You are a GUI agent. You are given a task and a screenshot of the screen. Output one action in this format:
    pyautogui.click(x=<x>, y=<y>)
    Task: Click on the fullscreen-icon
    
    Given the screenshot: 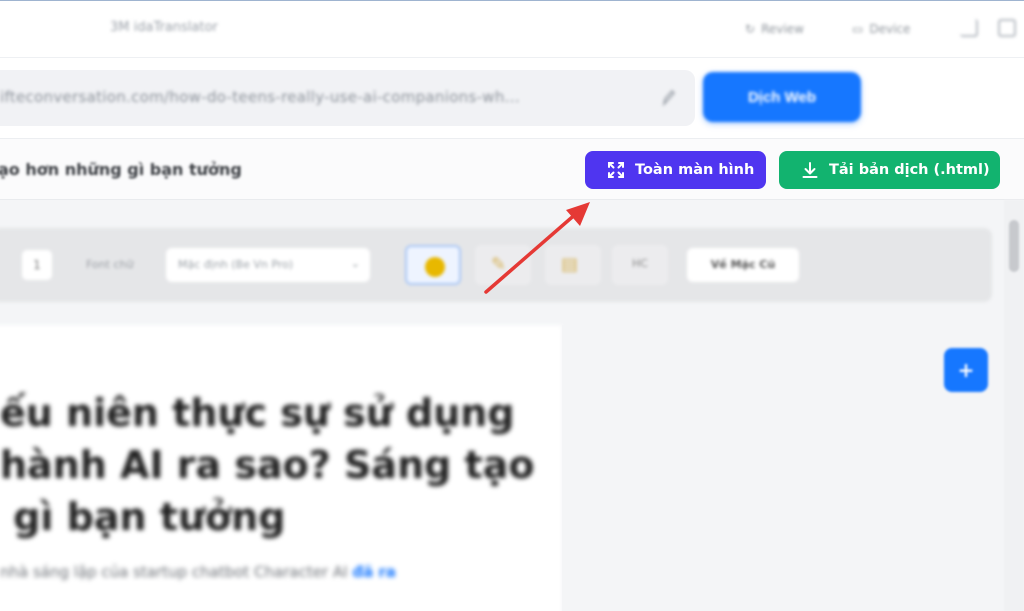 What is the action you would take?
    pyautogui.click(x=616, y=170)
    